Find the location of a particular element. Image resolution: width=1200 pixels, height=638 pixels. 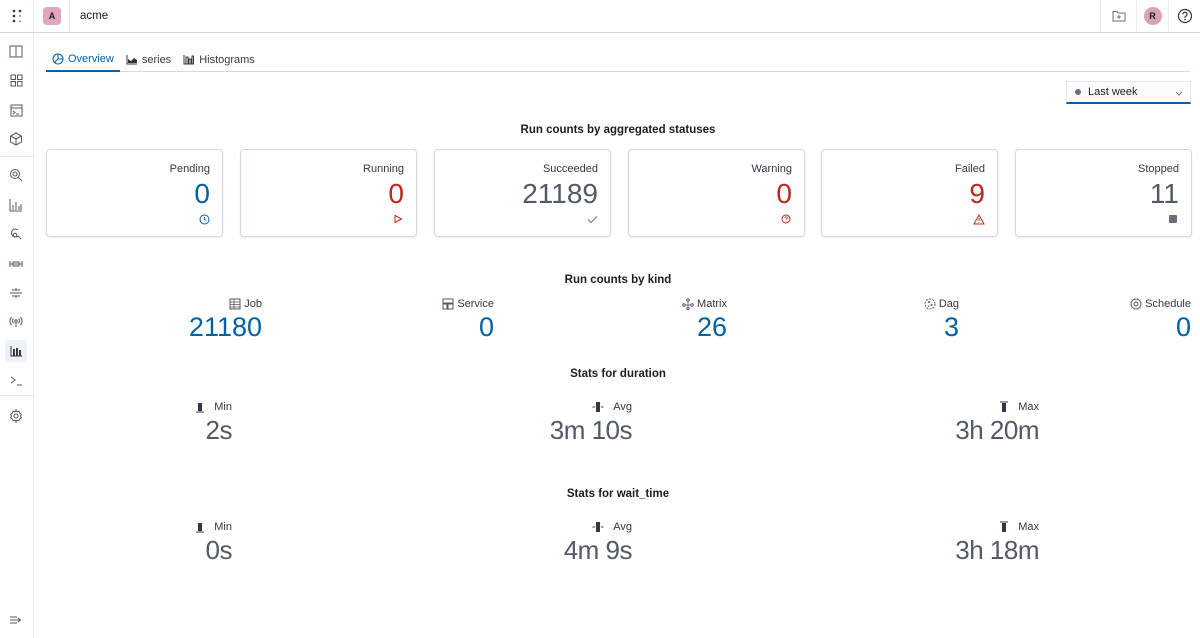

sidebar-item-cli is located at coordinates (16, 381).